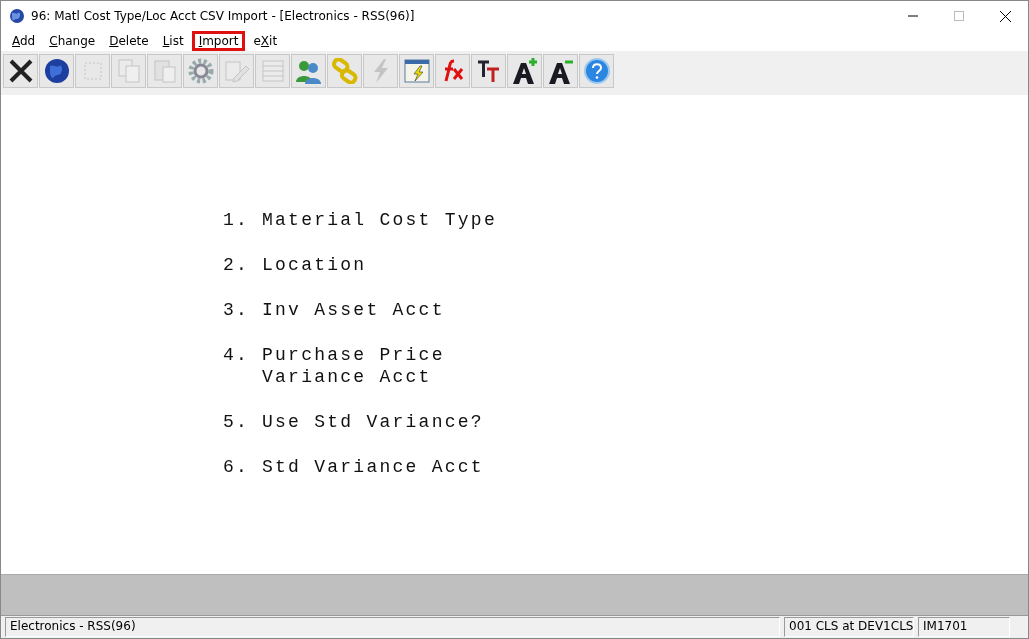 This screenshot has height=639, width=1029. Describe the element at coordinates (353, 310) in the screenshot. I see `field-label: Inv Asset Acct` at that location.